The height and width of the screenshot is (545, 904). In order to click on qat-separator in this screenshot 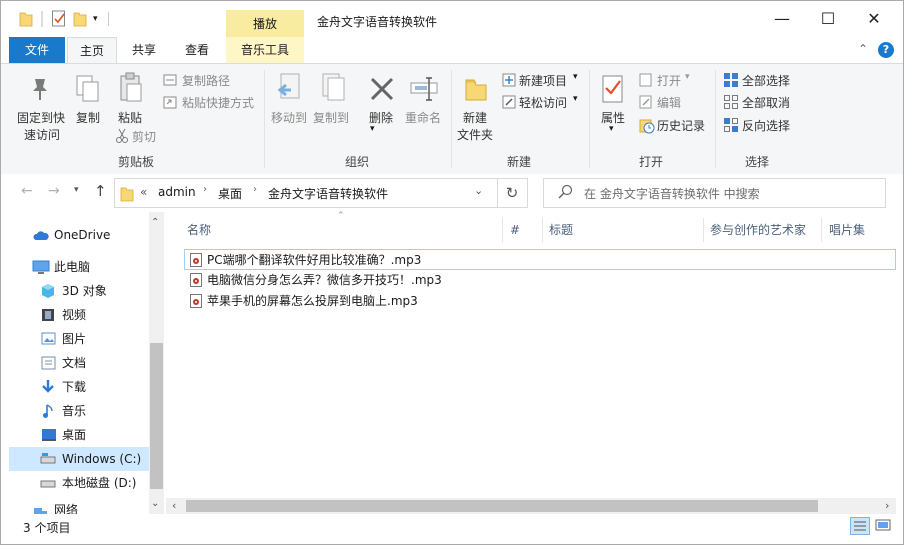, I will do `click(42, 19)`.